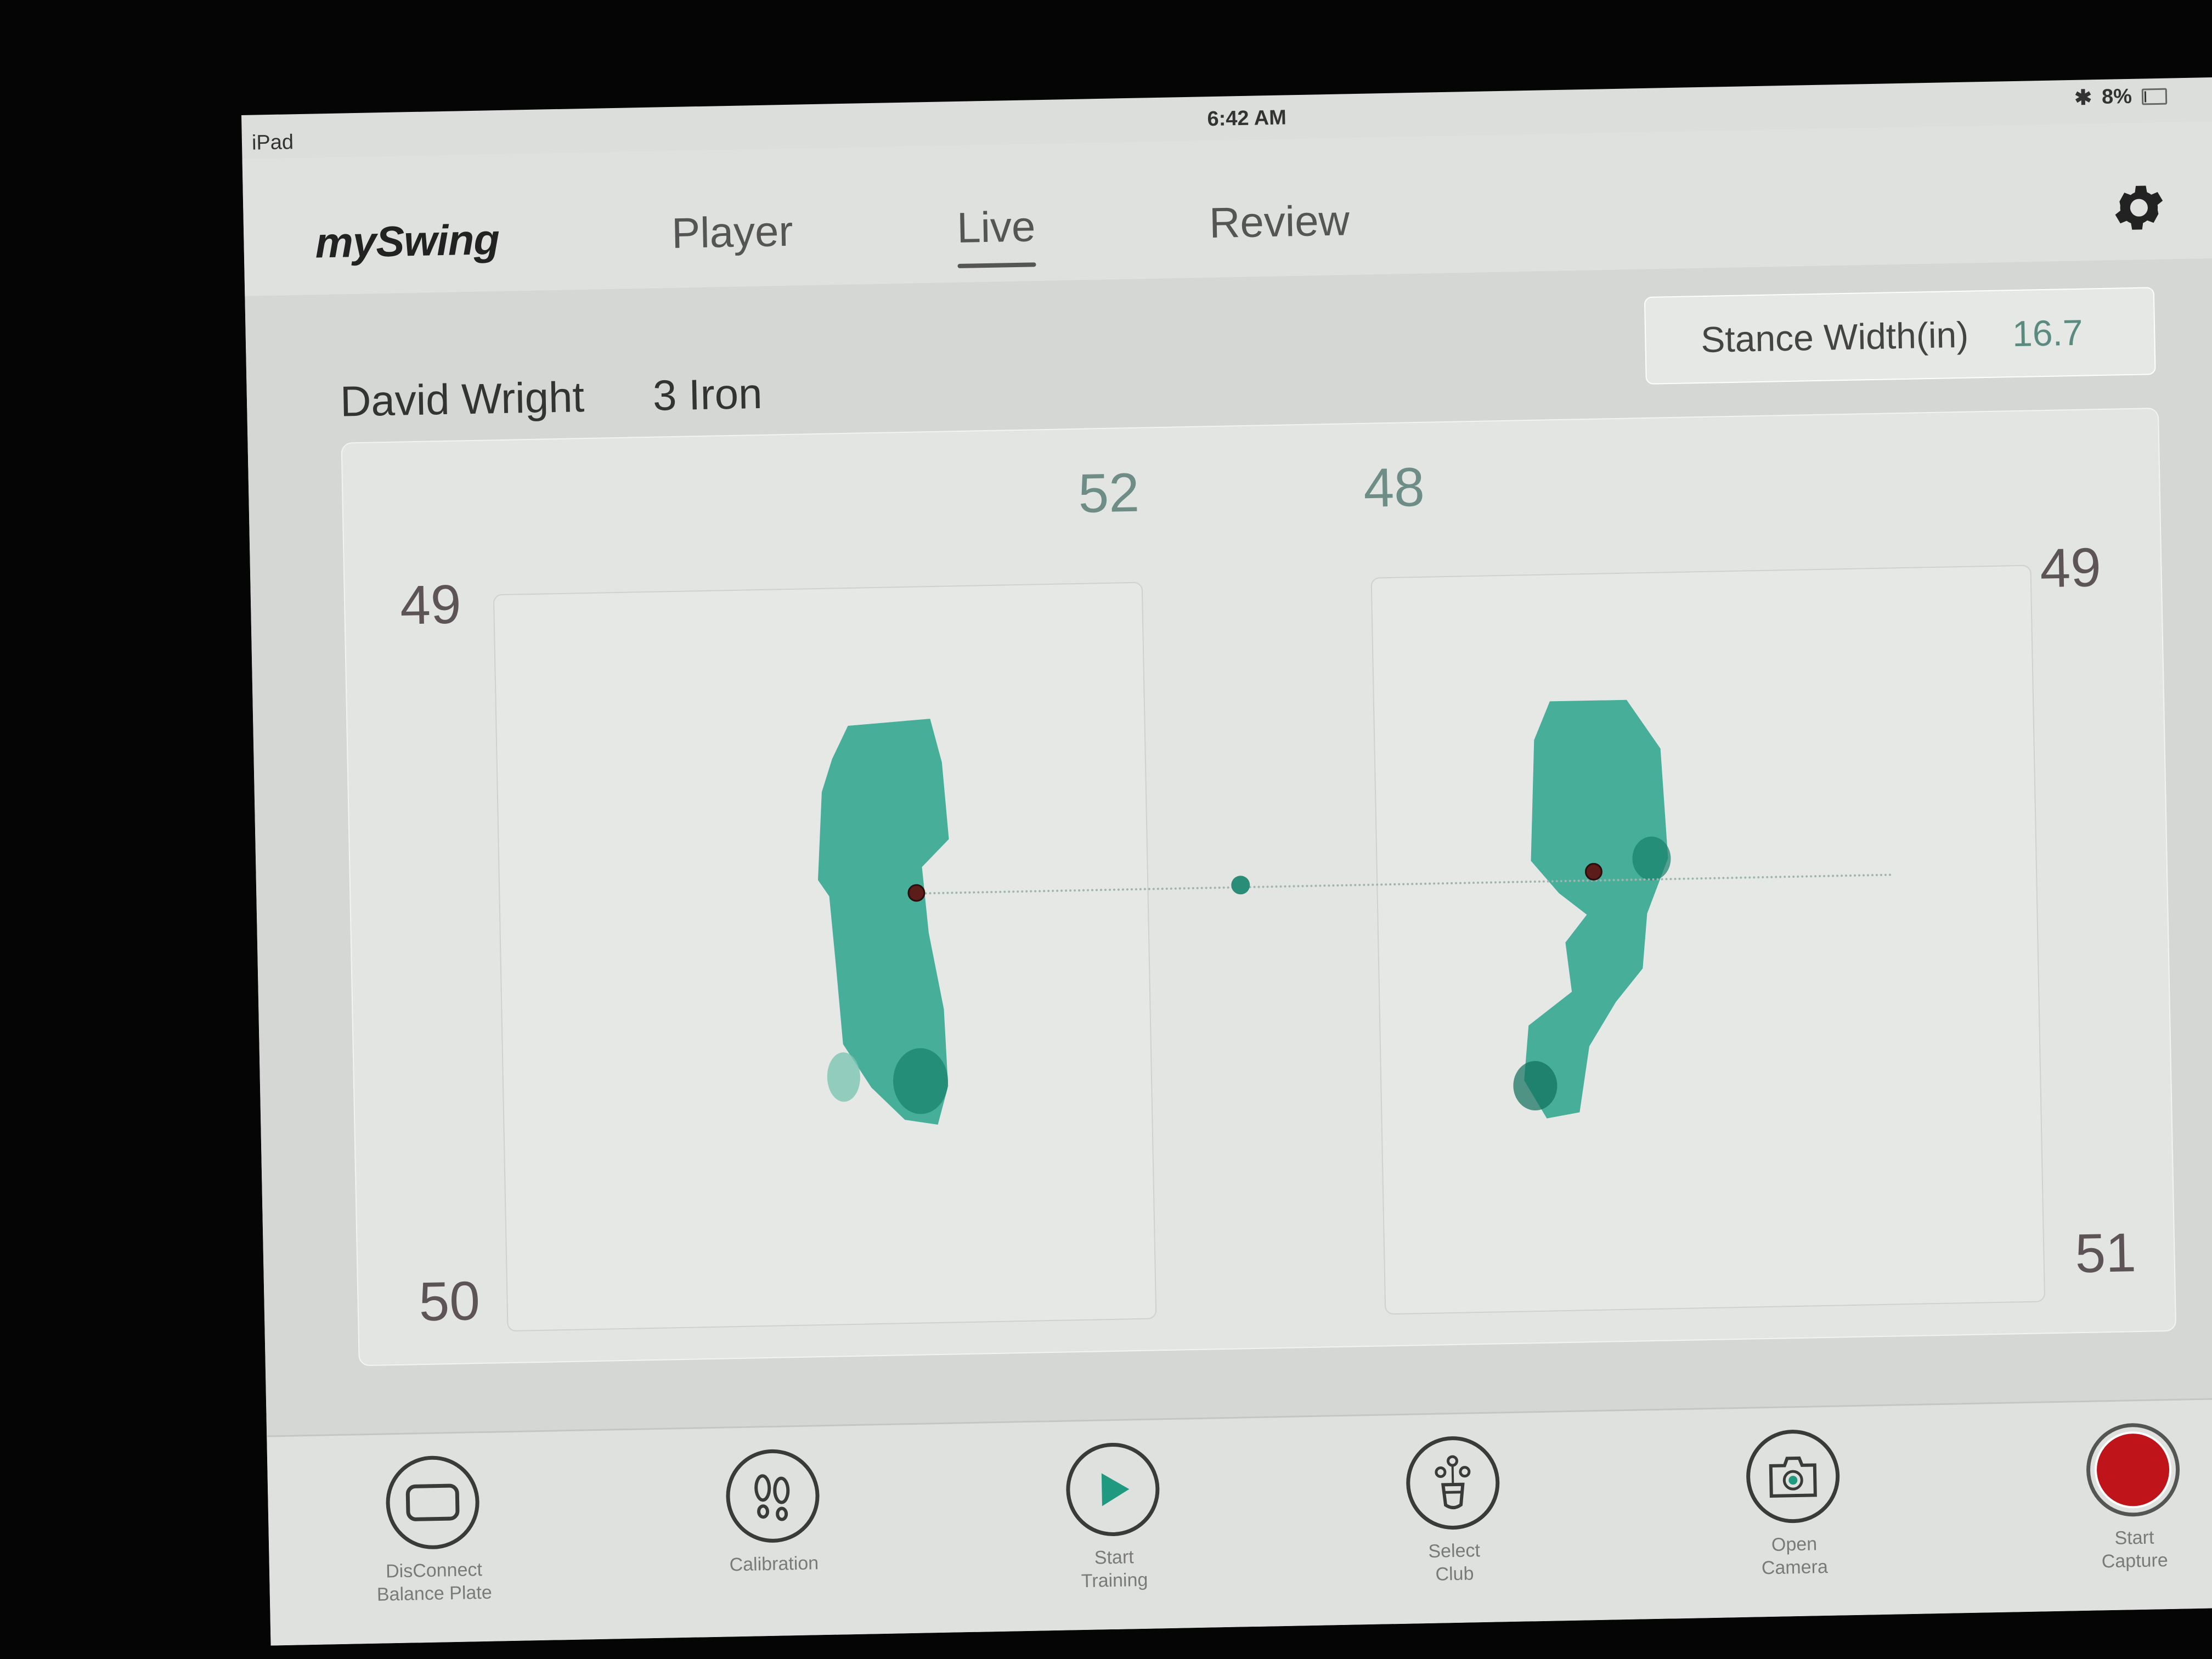 Image resolution: width=2212 pixels, height=1659 pixels. Describe the element at coordinates (1108, 492) in the screenshot. I see `left-weight-percent: 52` at that location.